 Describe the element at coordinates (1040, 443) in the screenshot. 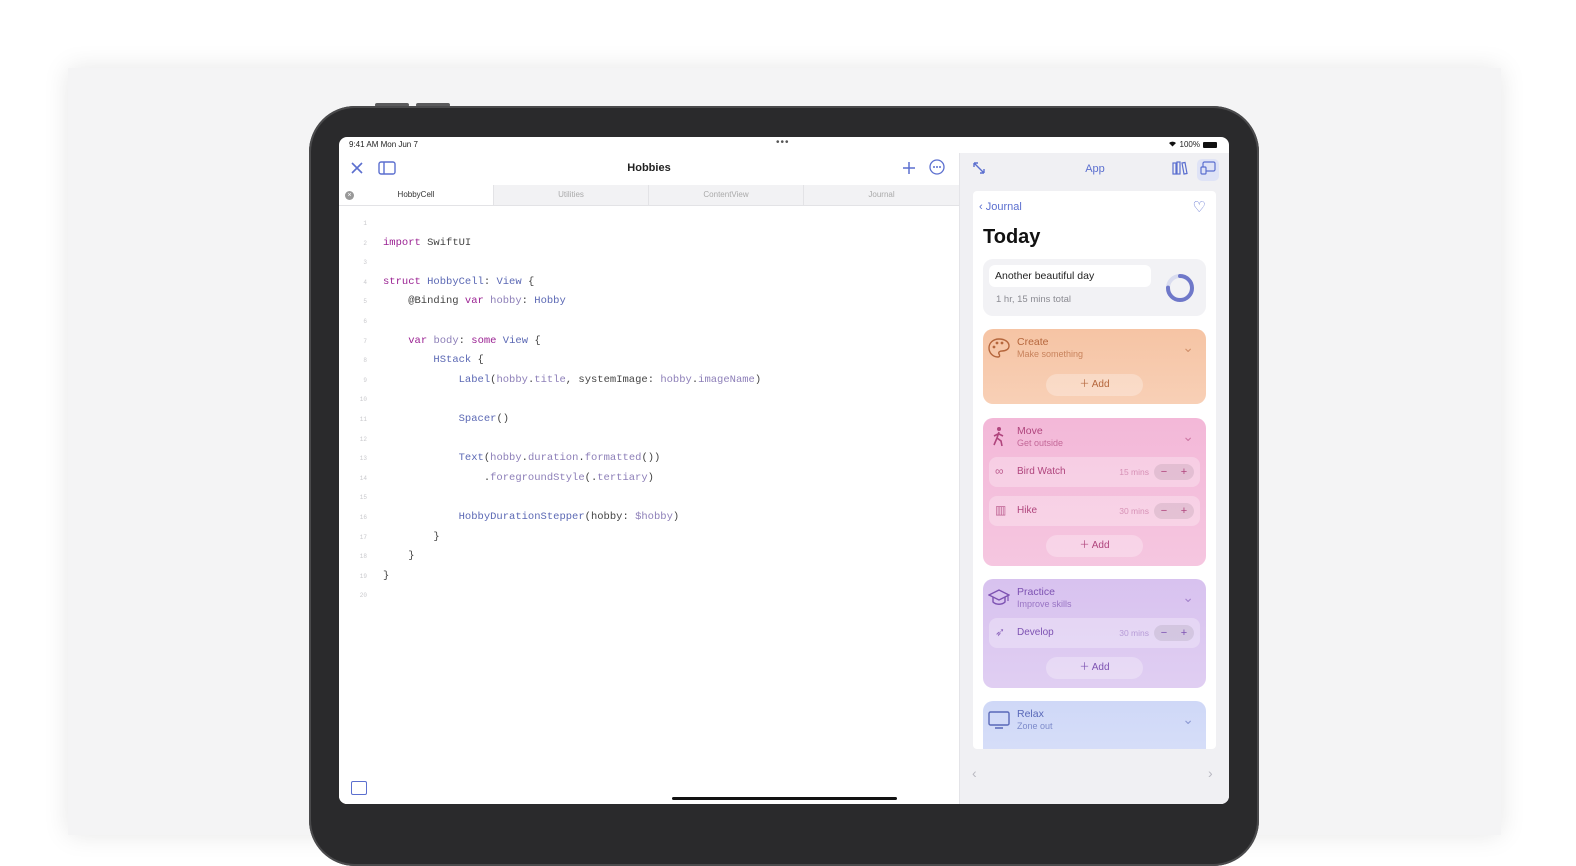

I see `card-subtitle: Get outside` at that location.